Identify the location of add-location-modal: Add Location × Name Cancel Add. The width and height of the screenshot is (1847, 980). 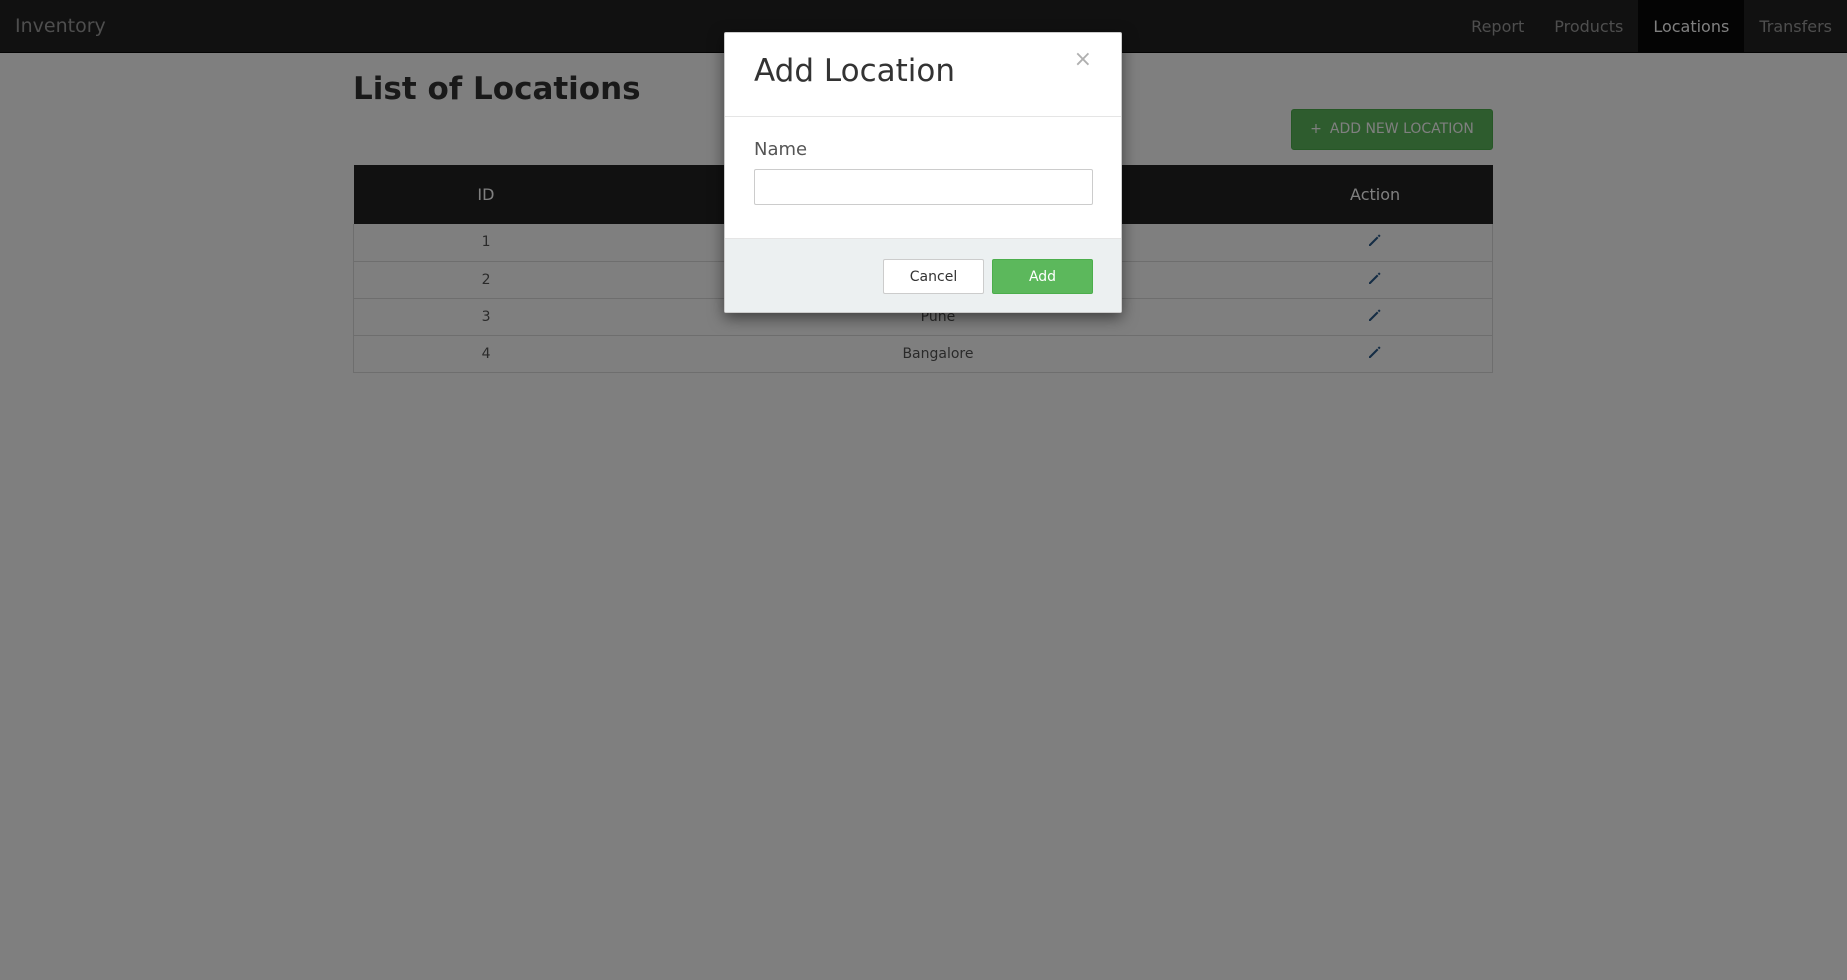
(923, 172).